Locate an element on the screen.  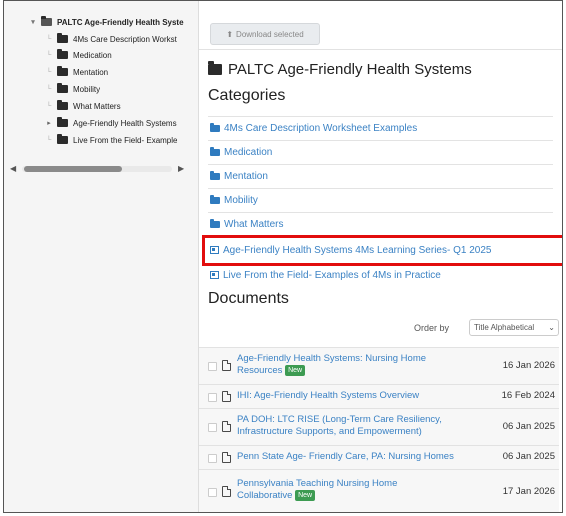
download-selected-label: Download selected is located at coordinates (270, 34).